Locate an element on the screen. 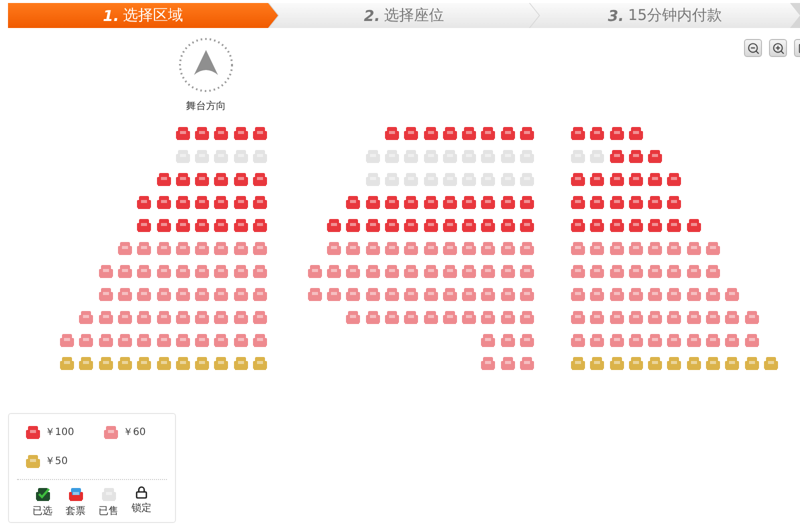  zoom-out-button is located at coordinates (753, 48).